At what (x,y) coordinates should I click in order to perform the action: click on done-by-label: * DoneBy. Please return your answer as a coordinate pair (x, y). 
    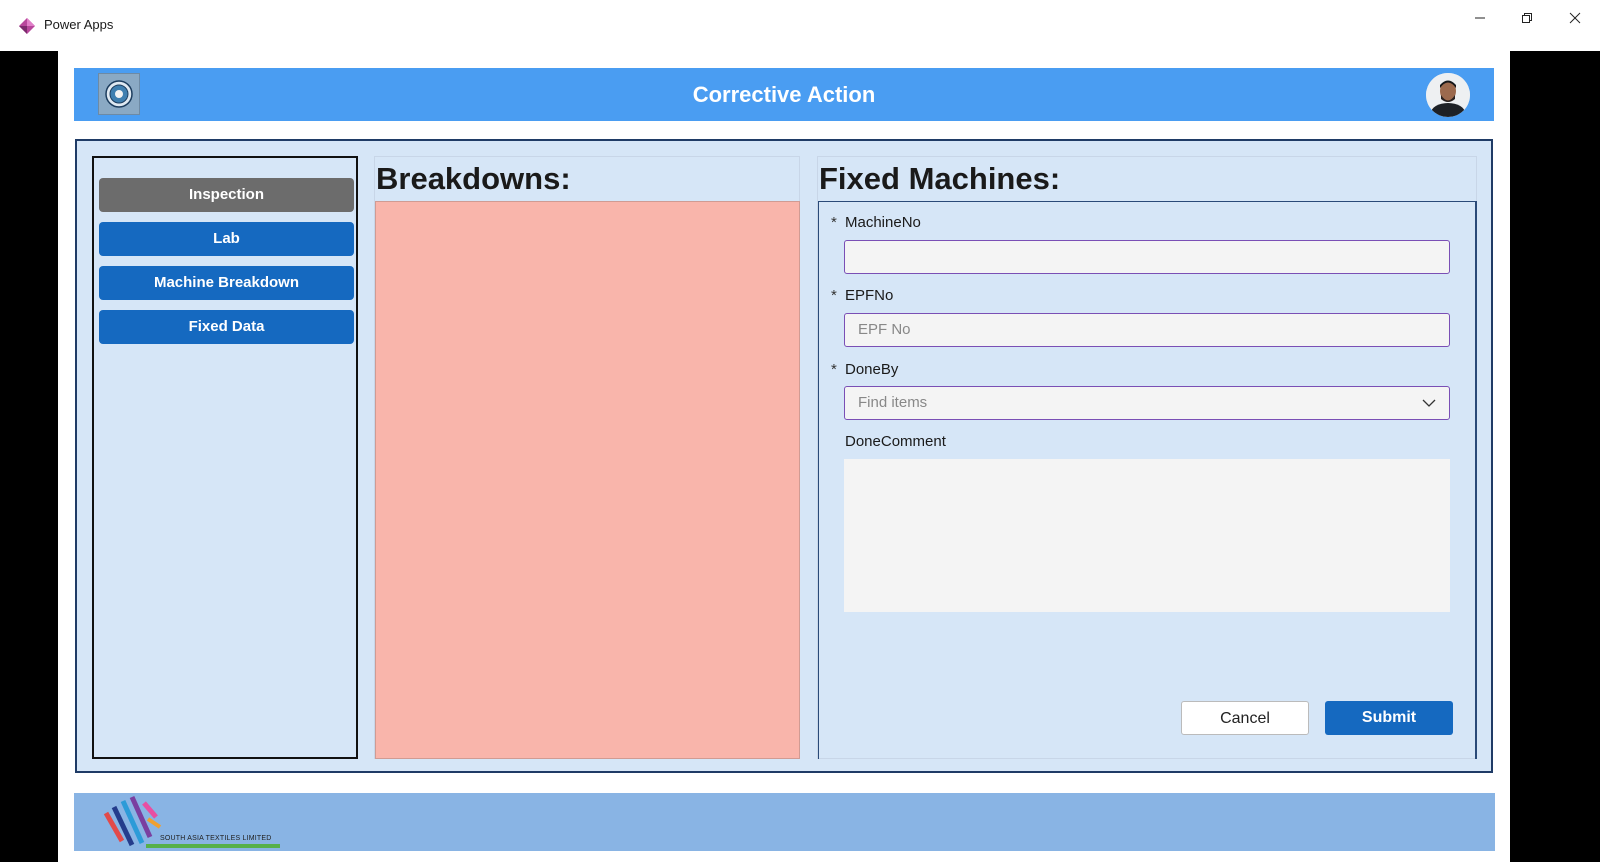
    Looking at the image, I should click on (865, 369).